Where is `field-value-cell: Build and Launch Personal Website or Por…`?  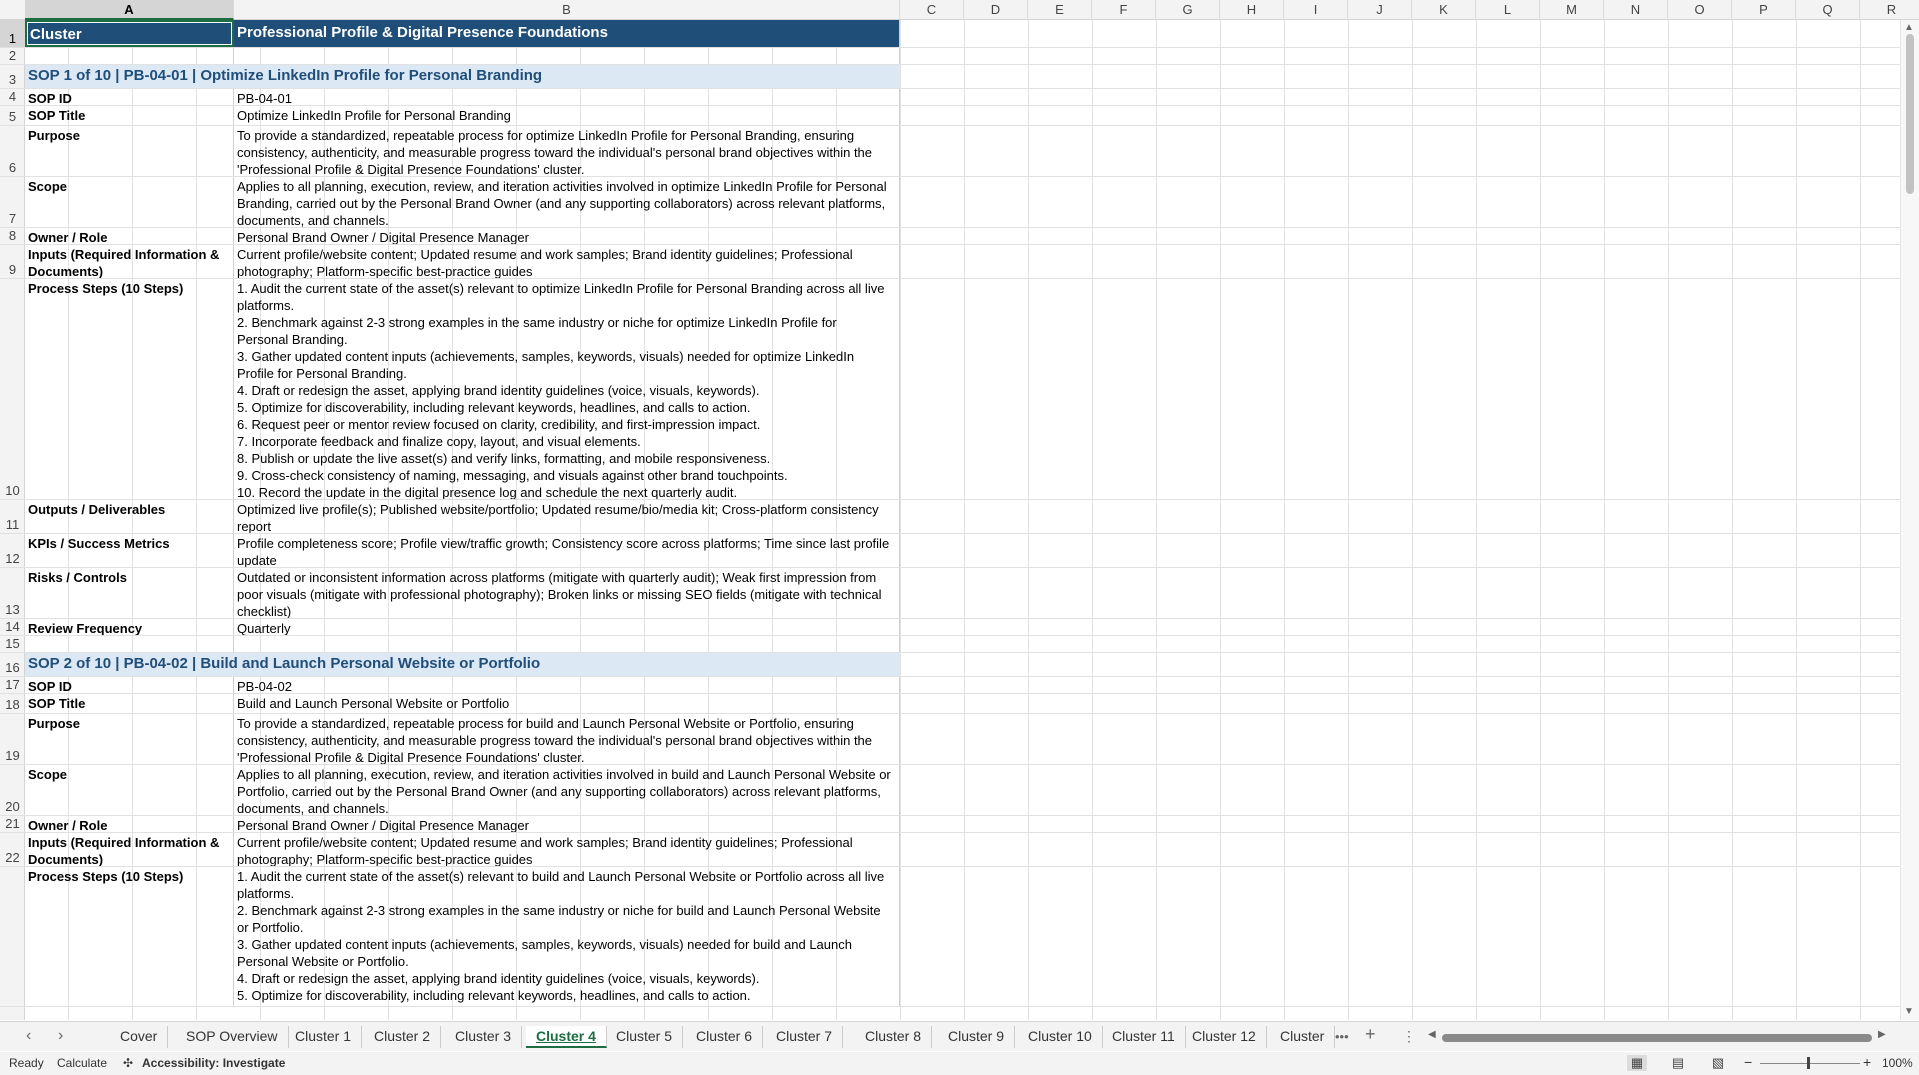 field-value-cell: Build and Launch Personal Website or Por… is located at coordinates (567, 703).